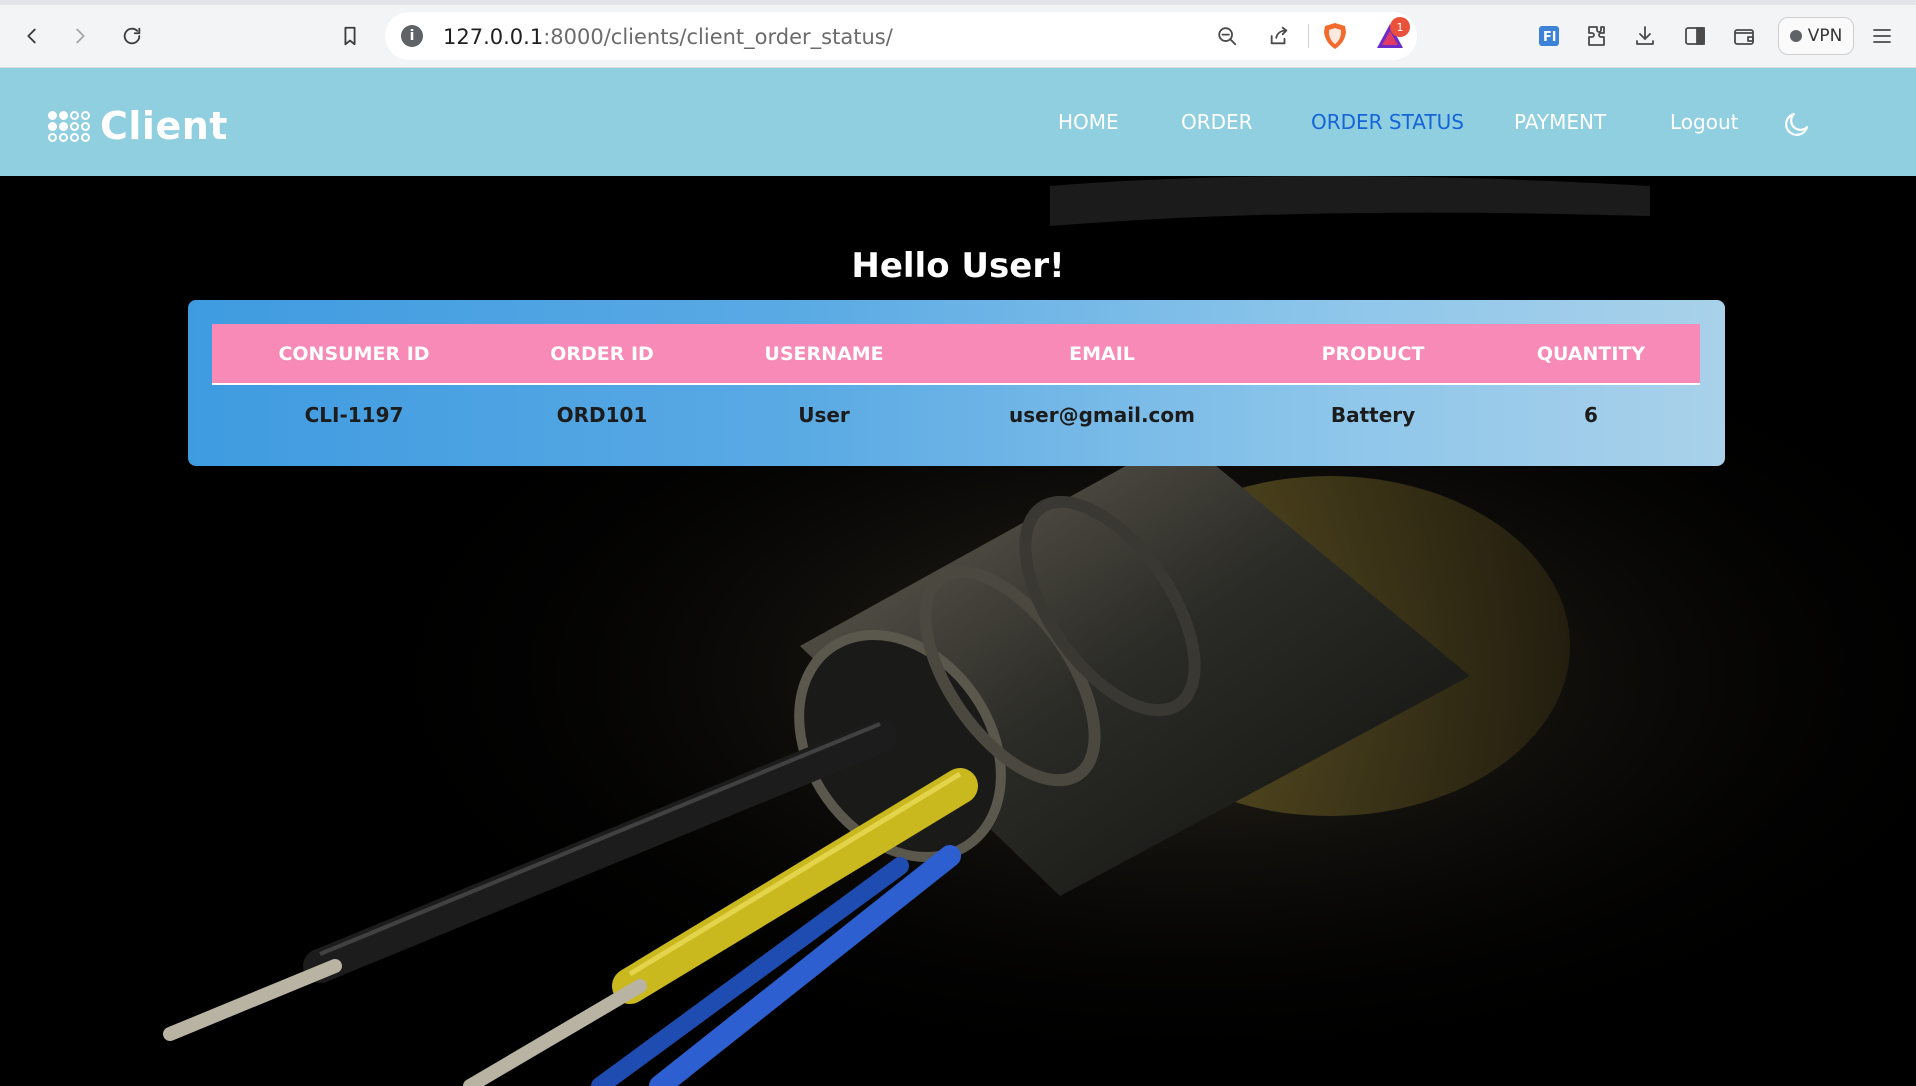 This screenshot has width=1916, height=1086. I want to click on moon-icon, so click(1797, 124).